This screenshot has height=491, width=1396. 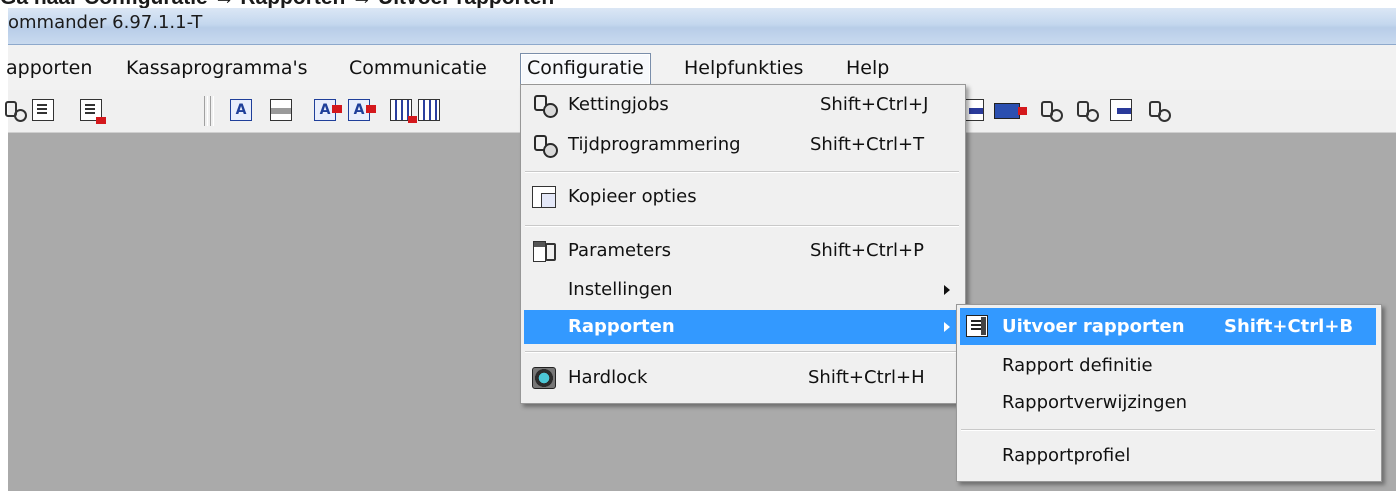 What do you see at coordinates (217, 68) in the screenshot?
I see `menu-kassaprogrammas: Kassaprogramma's` at bounding box center [217, 68].